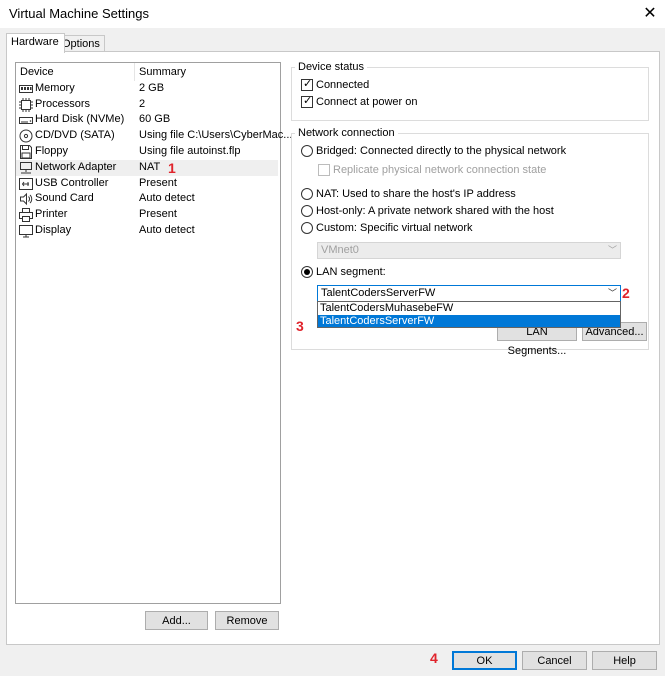 The width and height of the screenshot is (665, 676). What do you see at coordinates (55, 88) in the screenshot?
I see `device-name: Memory` at bounding box center [55, 88].